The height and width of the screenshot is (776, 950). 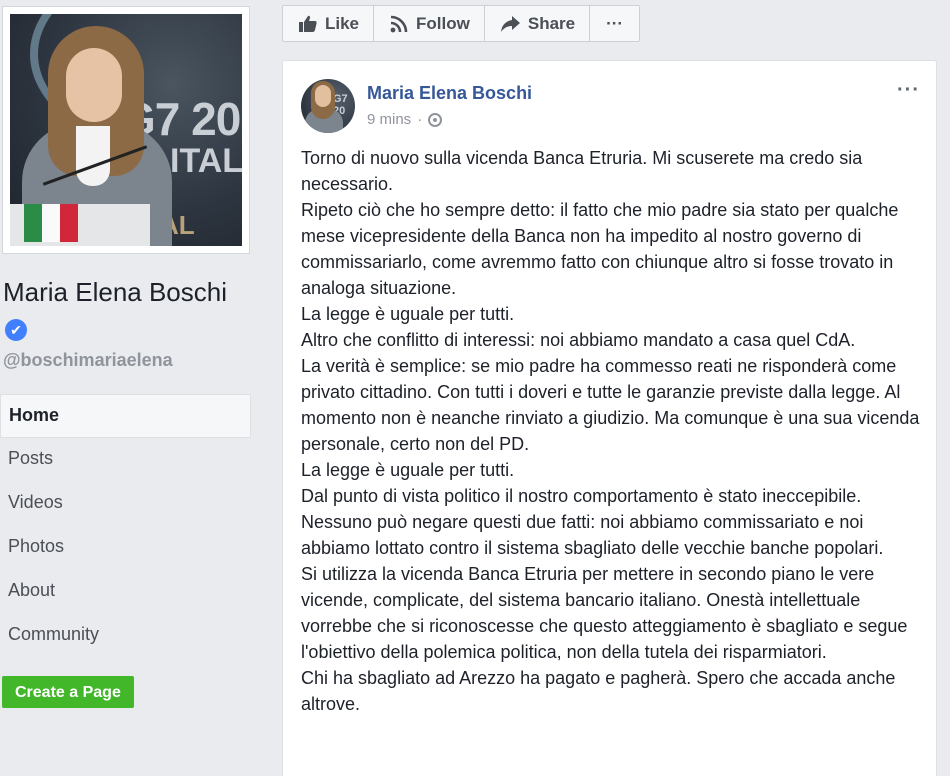 I want to click on nav-item-photos: Photos, so click(x=125, y=548).